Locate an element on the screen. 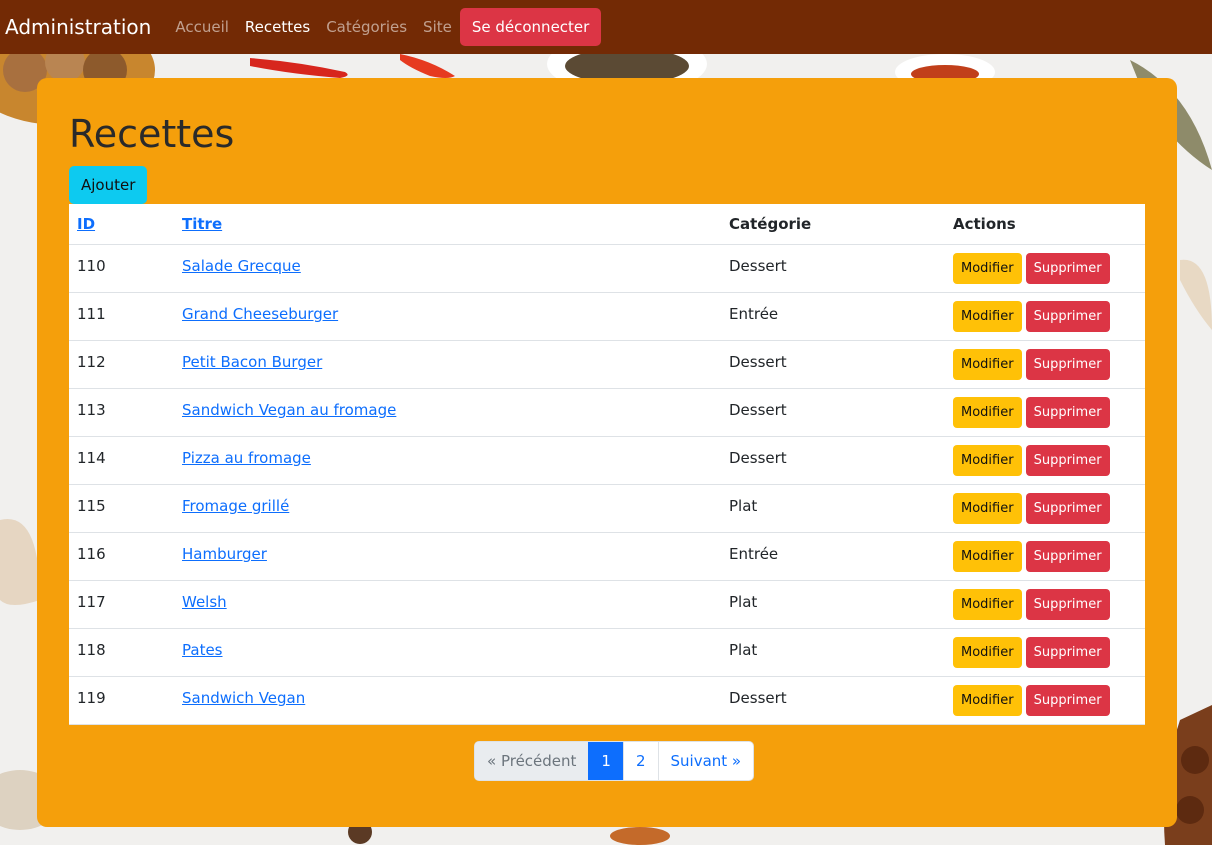 The width and height of the screenshot is (1212, 845). recipe-title-link: Pizza au fromage is located at coordinates (246, 458).